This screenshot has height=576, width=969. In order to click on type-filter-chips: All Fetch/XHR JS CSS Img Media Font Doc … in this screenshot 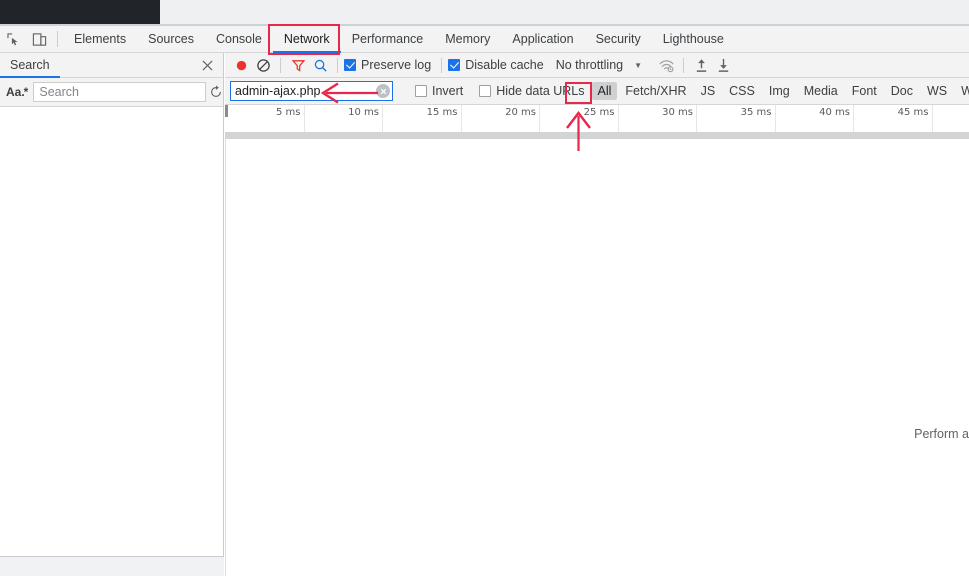, I will do `click(780, 91)`.